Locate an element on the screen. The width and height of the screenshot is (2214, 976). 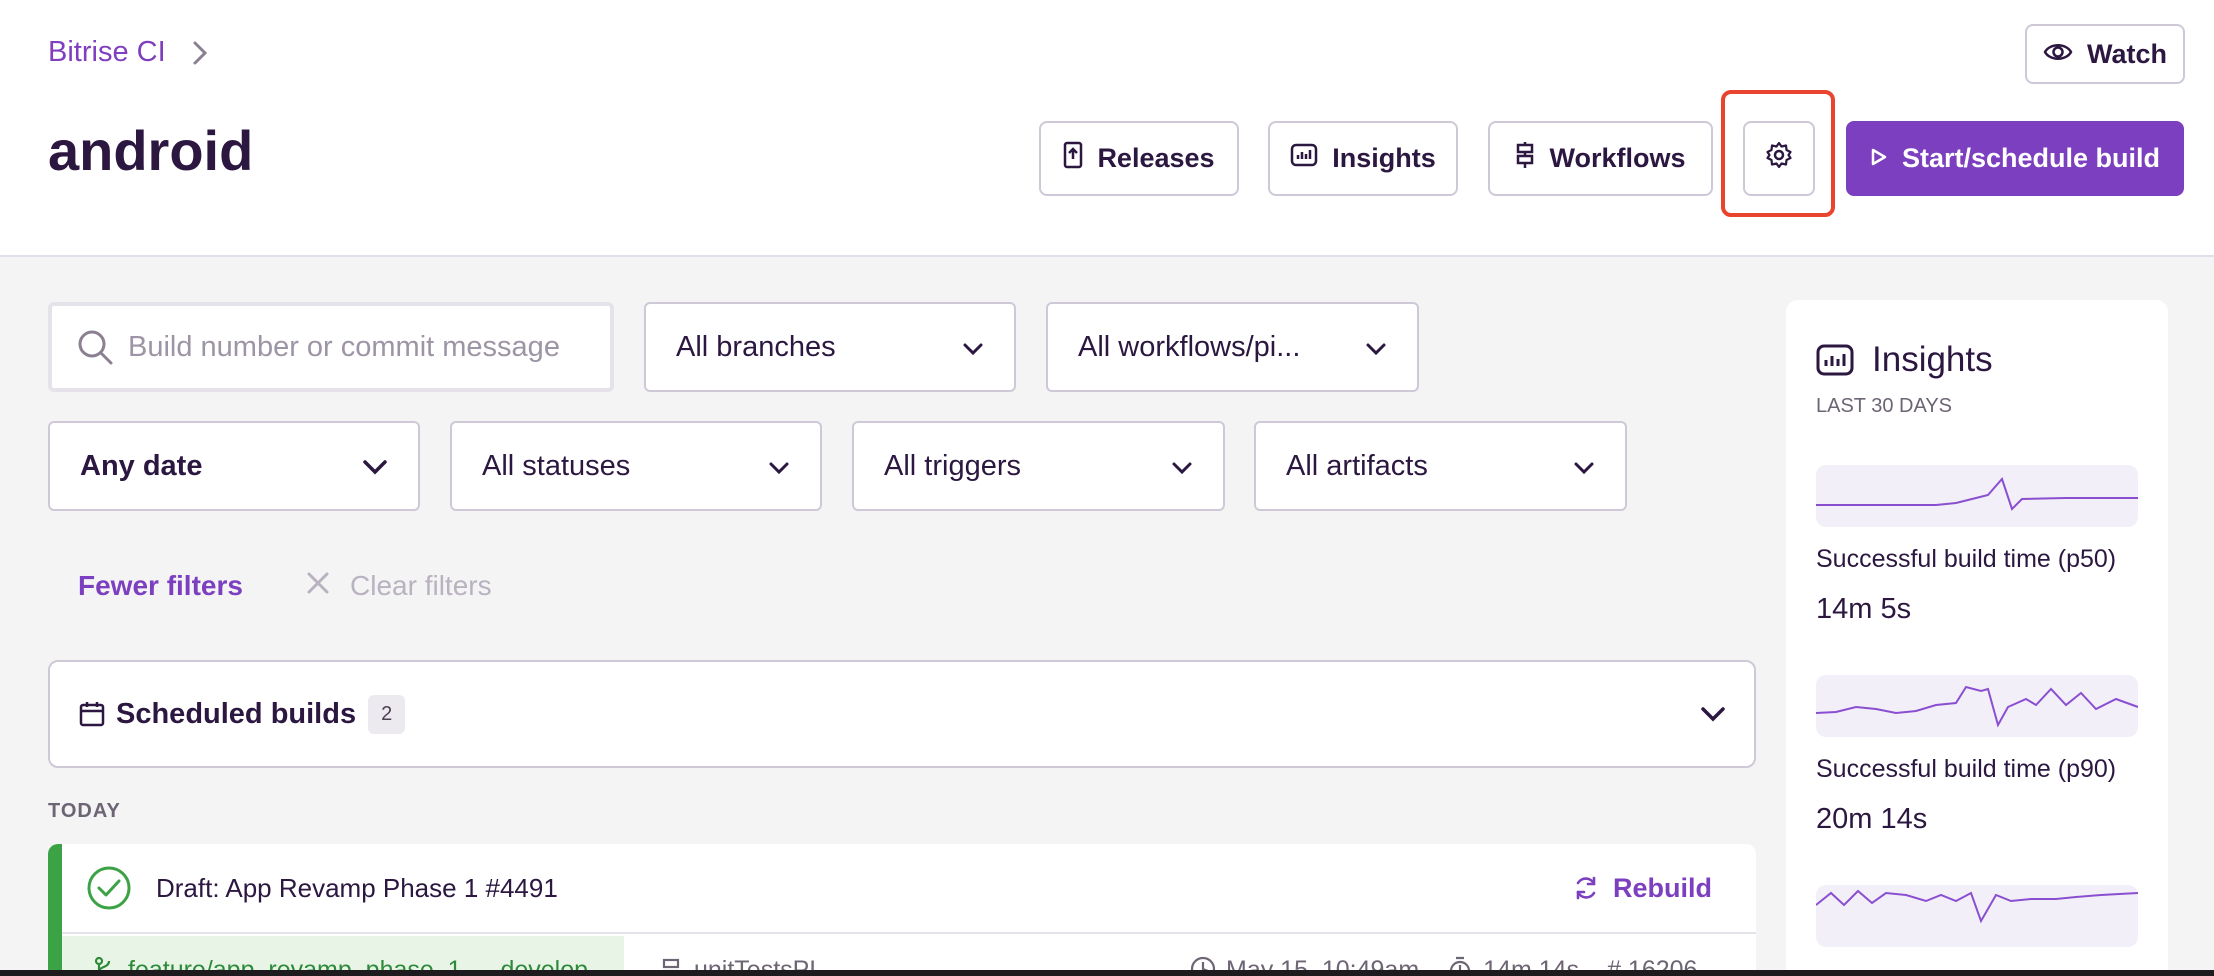
watch-button: Watch is located at coordinates (2105, 54).